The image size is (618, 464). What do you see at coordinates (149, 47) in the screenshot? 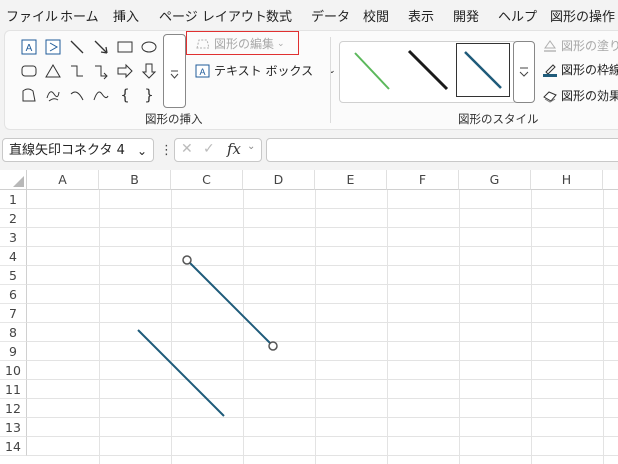
I see `oval-shape-icon` at bounding box center [149, 47].